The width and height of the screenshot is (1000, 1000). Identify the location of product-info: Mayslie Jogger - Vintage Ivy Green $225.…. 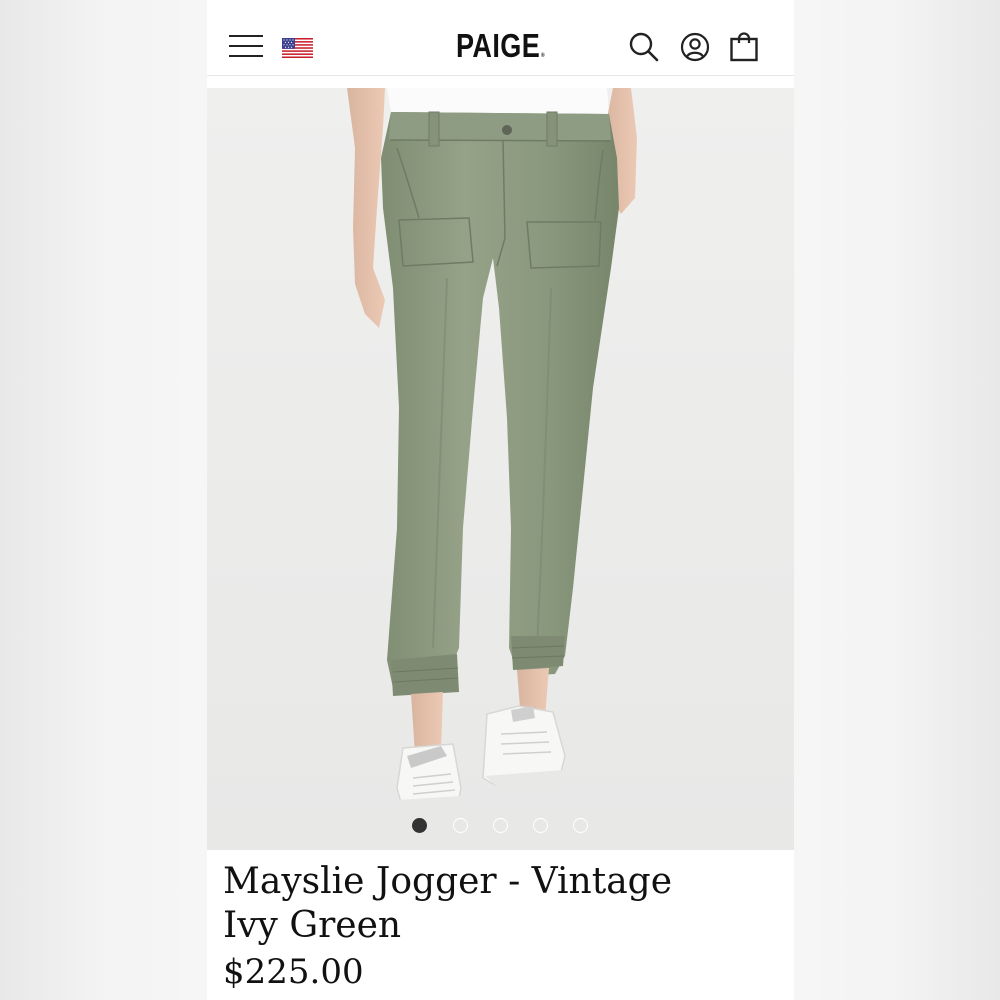
(503, 927).